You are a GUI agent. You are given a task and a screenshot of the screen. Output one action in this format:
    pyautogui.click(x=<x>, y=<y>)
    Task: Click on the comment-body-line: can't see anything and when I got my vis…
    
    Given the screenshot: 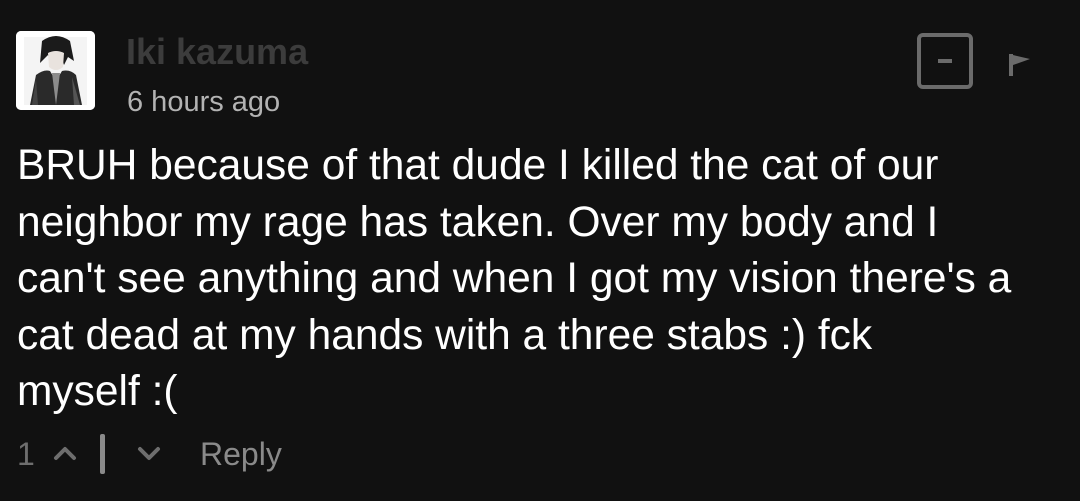 What is the action you would take?
    pyautogui.click(x=514, y=278)
    